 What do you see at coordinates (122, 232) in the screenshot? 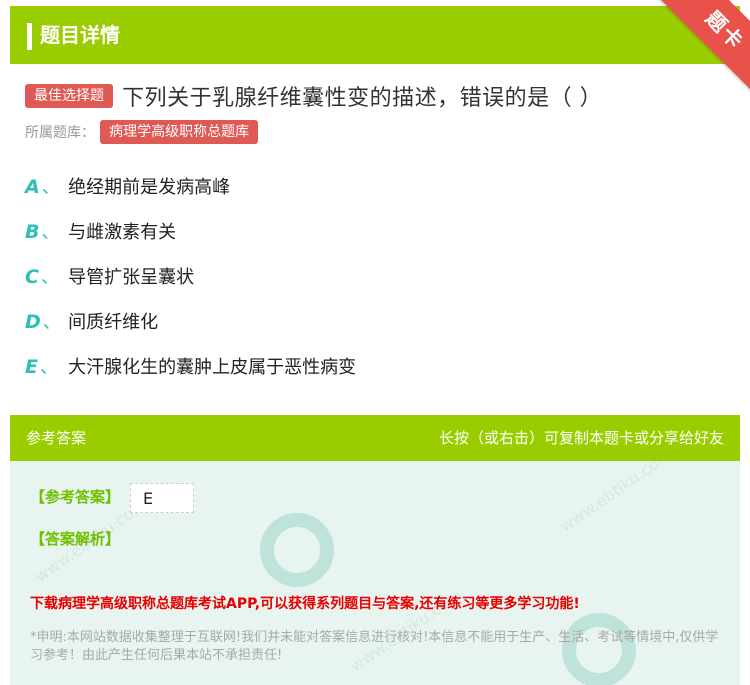
I see `option-text: 与雌激素有关` at bounding box center [122, 232].